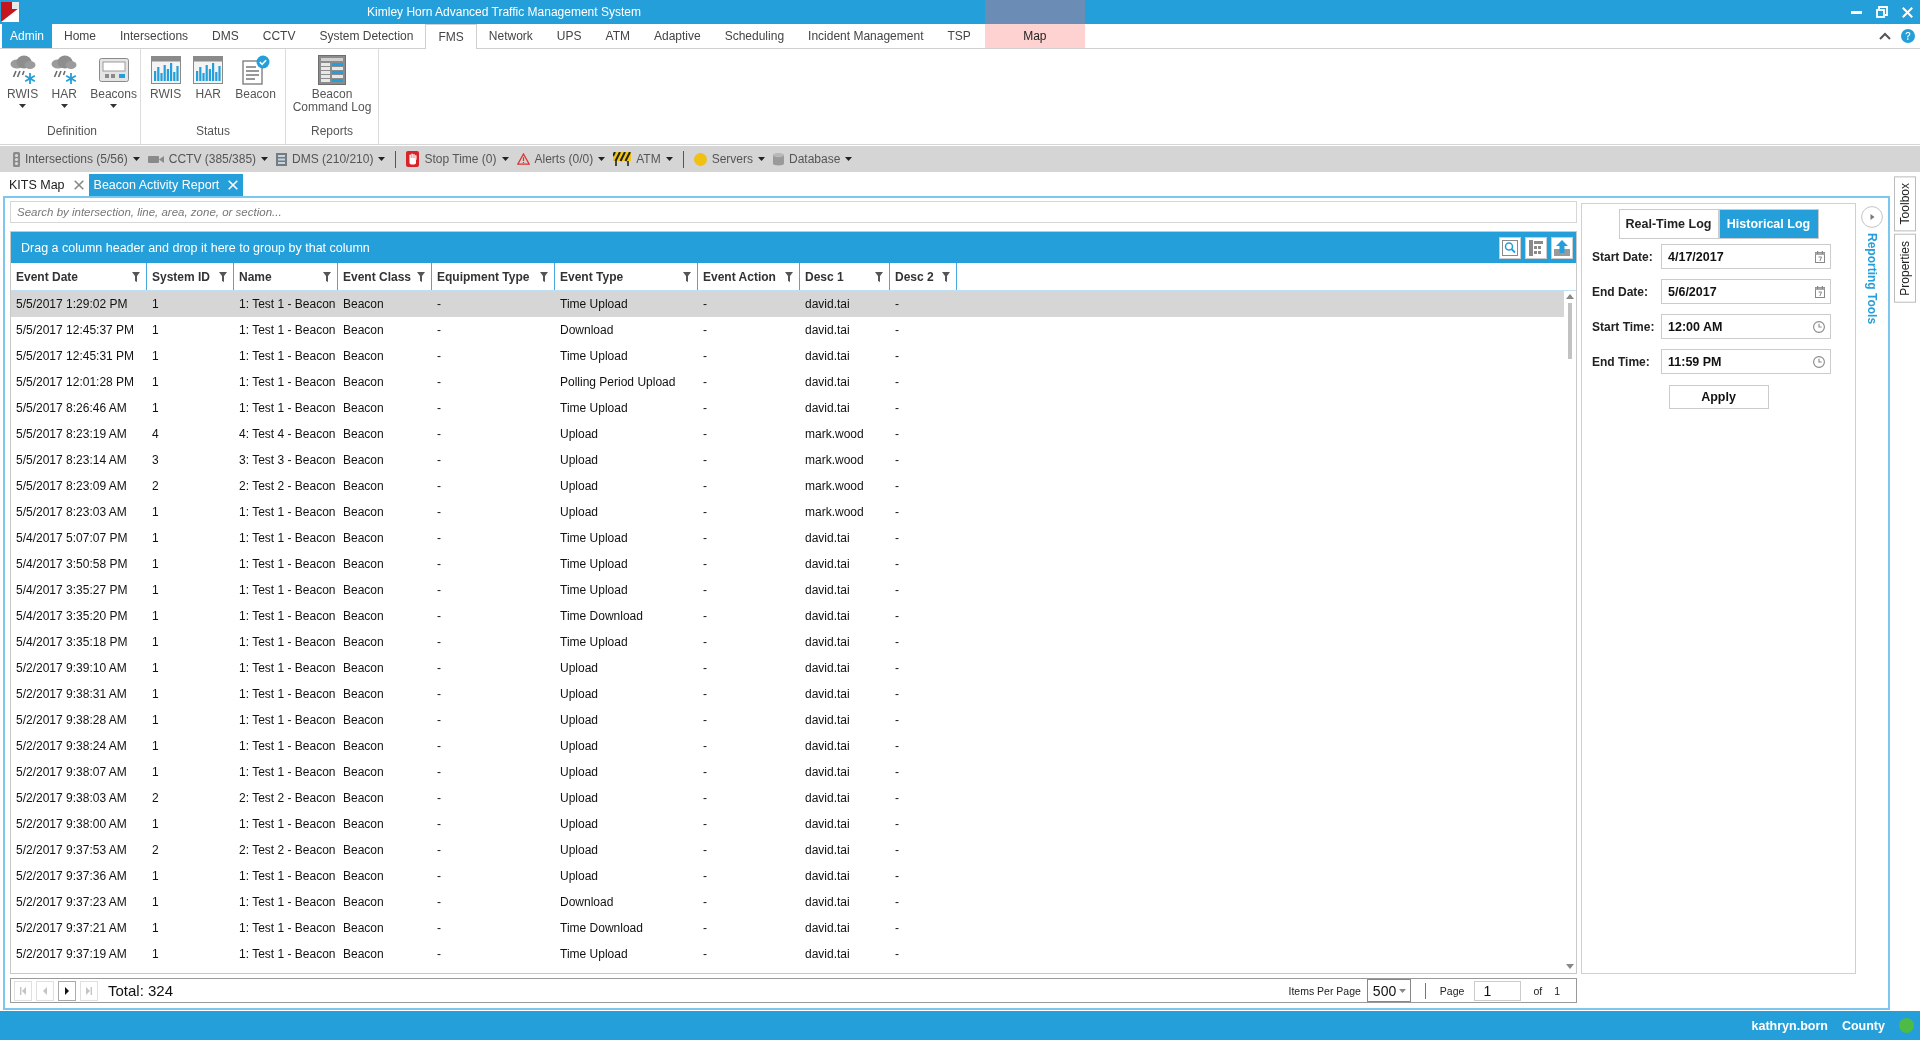 Image resolution: width=1920 pixels, height=1040 pixels. What do you see at coordinates (213, 132) in the screenshot?
I see `ribbon-group-label: Status` at bounding box center [213, 132].